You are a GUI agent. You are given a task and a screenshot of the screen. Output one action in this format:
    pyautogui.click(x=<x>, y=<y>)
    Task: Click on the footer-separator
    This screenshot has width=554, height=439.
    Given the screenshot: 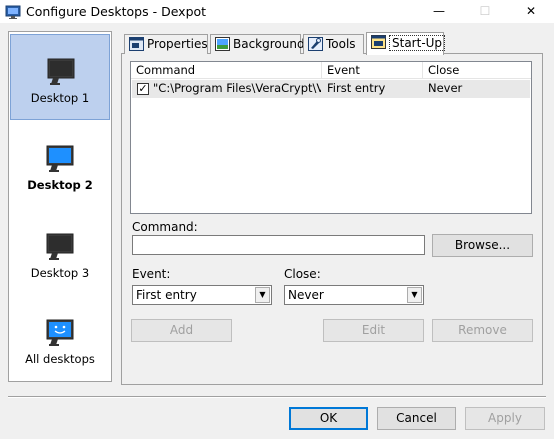 What is the action you would take?
    pyautogui.click(x=277, y=397)
    